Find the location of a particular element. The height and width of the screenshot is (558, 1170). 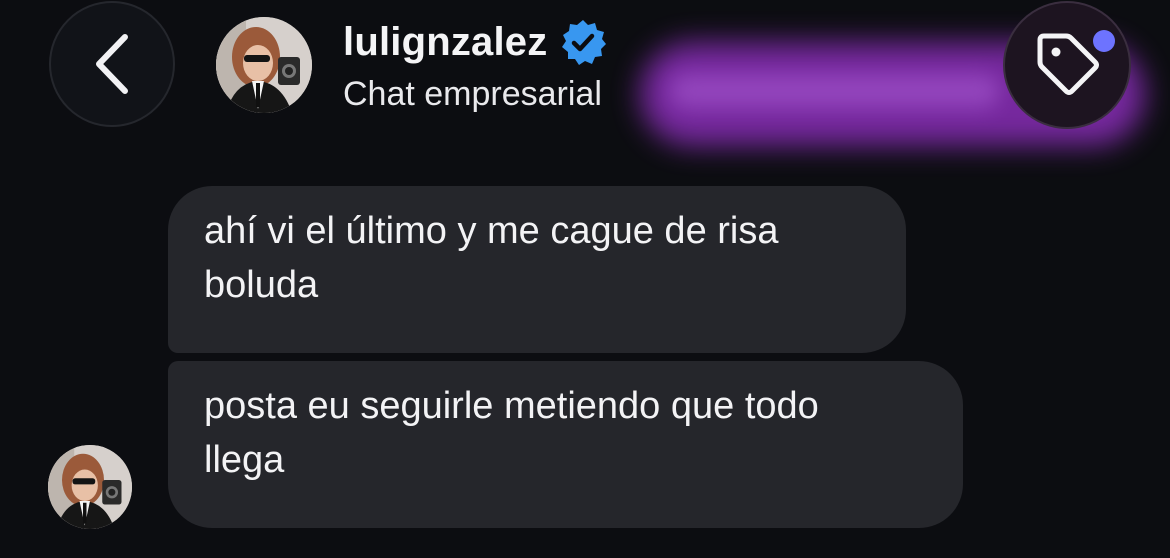

tag-icon is located at coordinates (1068, 64).